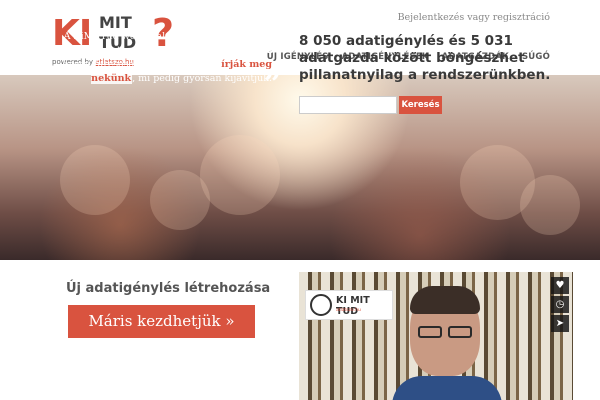 This screenshot has height=400, width=600. Describe the element at coordinates (420, 105) in the screenshot. I see `search-button: Keresés` at that location.